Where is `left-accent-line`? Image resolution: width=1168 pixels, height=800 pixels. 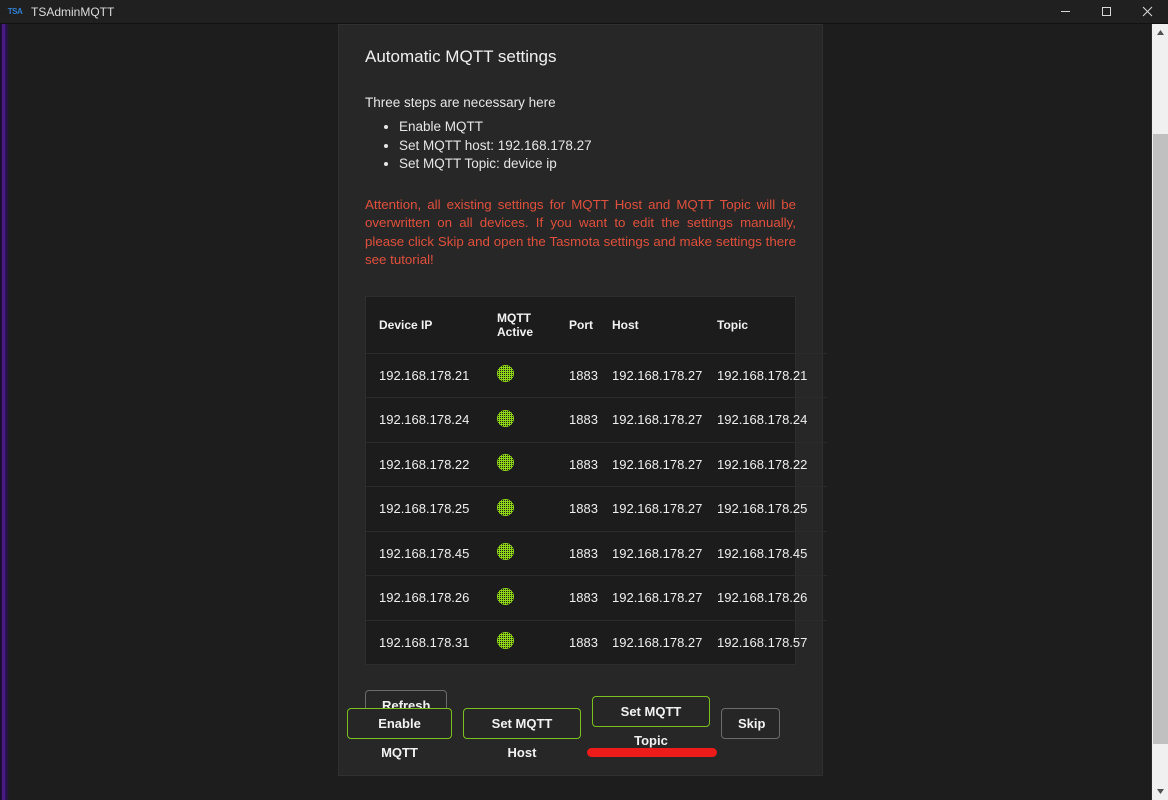 left-accent-line is located at coordinates (3, 412).